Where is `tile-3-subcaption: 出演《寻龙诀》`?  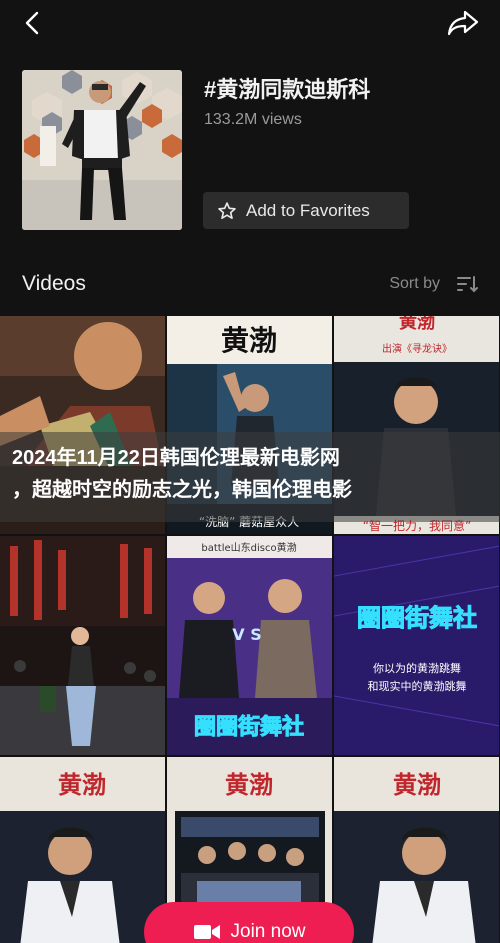 tile-3-subcaption: 出演《寻龙诀》 is located at coordinates (417, 348).